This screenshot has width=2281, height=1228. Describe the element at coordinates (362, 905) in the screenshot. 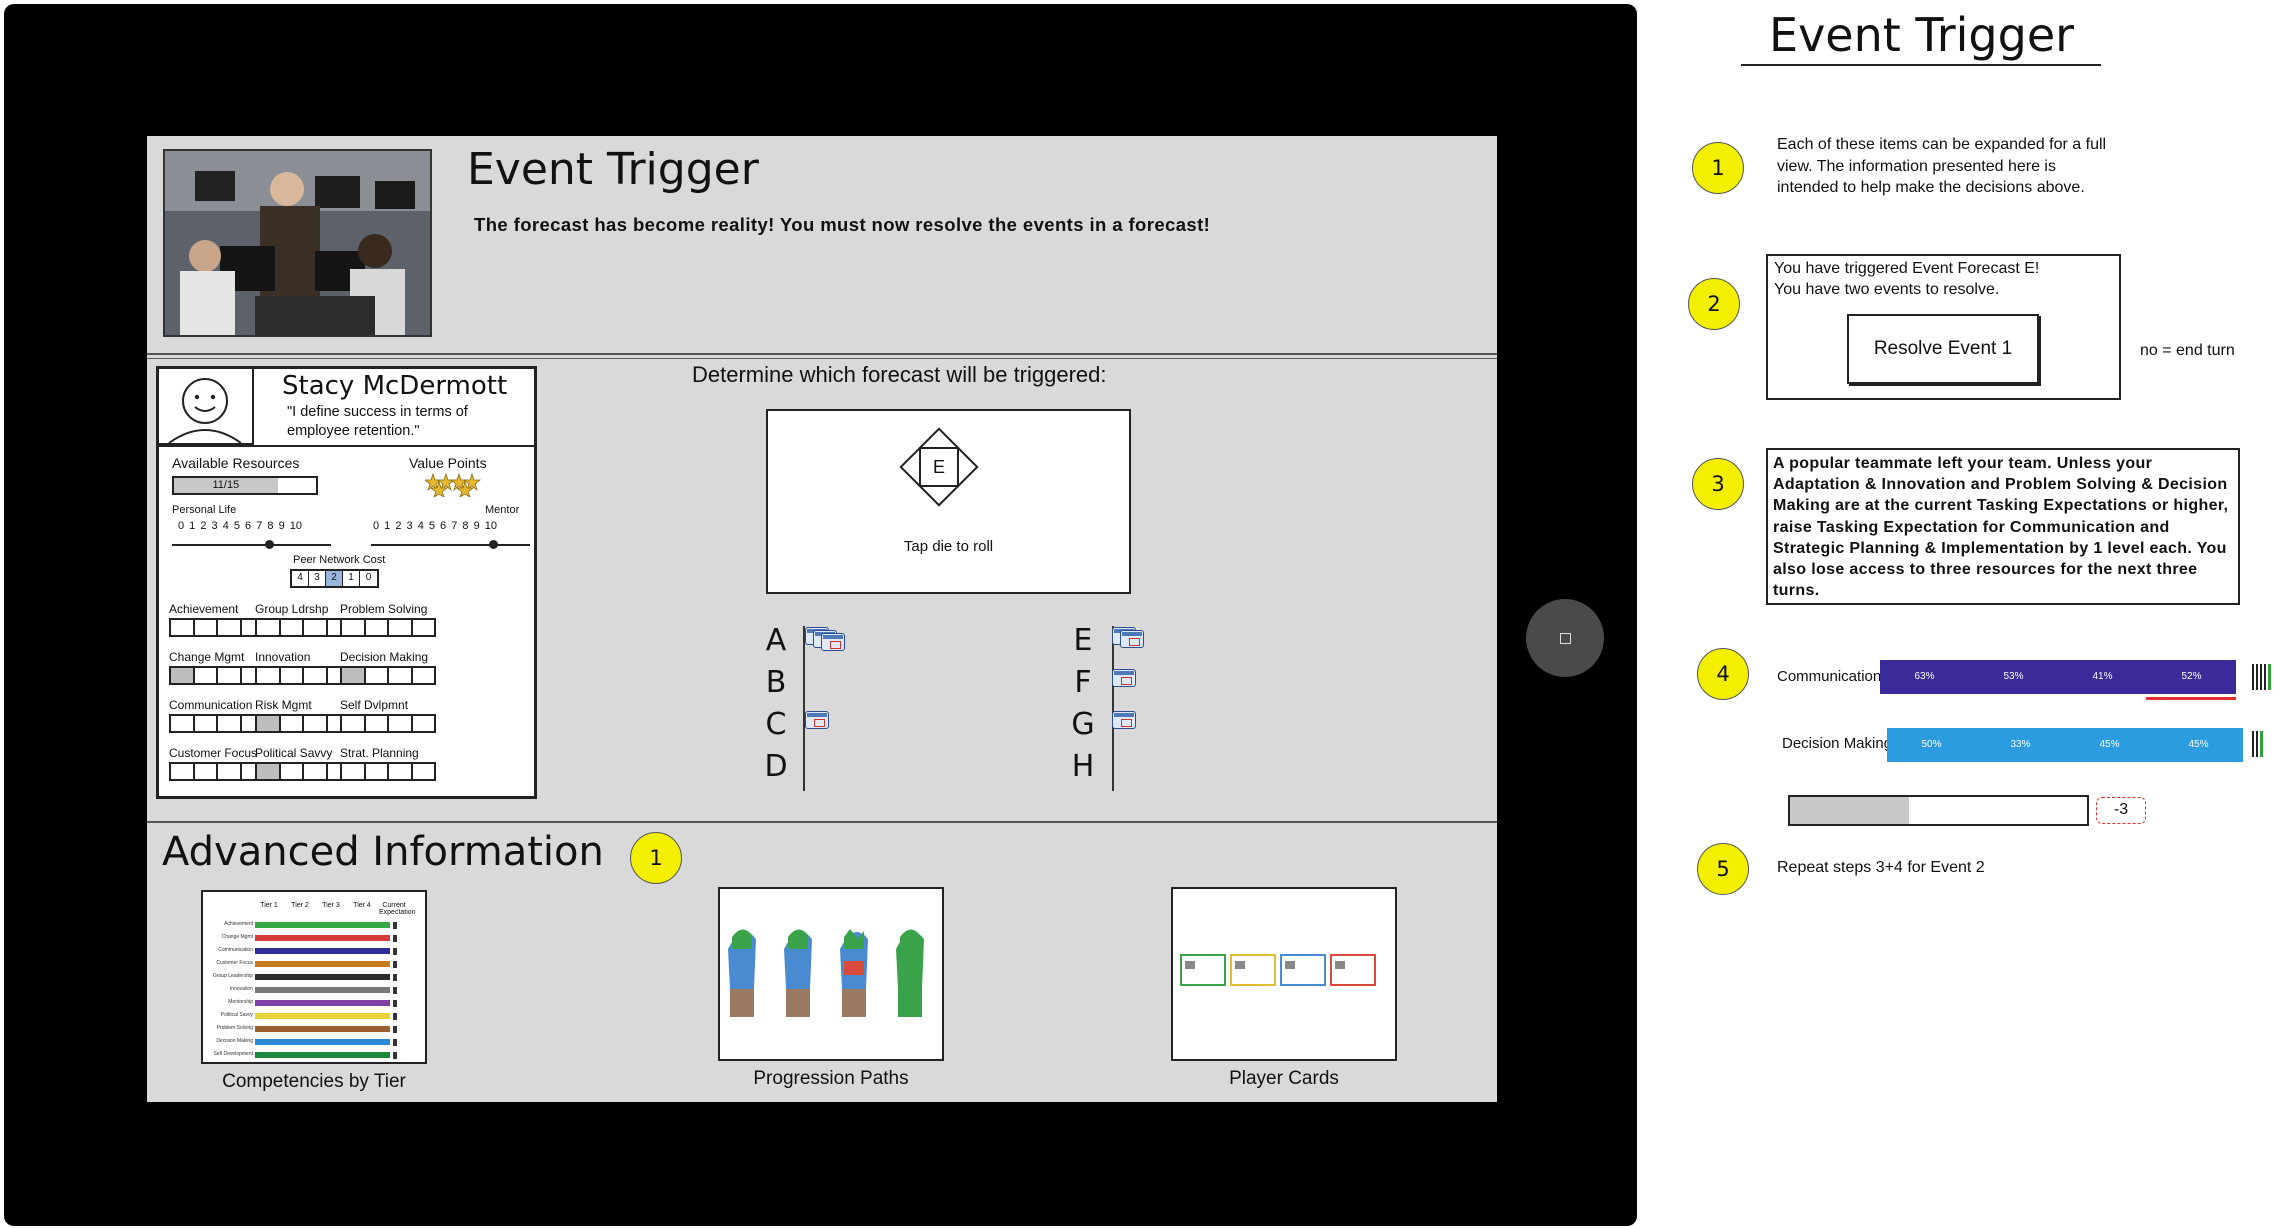

I see `tier-header: Tier 4` at that location.